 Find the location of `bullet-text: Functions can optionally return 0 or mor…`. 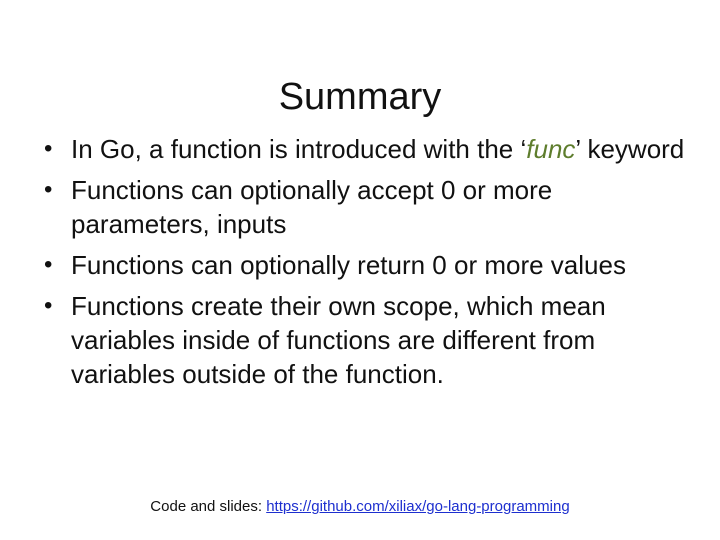

bullet-text: Functions can optionally return 0 or mor… is located at coordinates (348, 265).